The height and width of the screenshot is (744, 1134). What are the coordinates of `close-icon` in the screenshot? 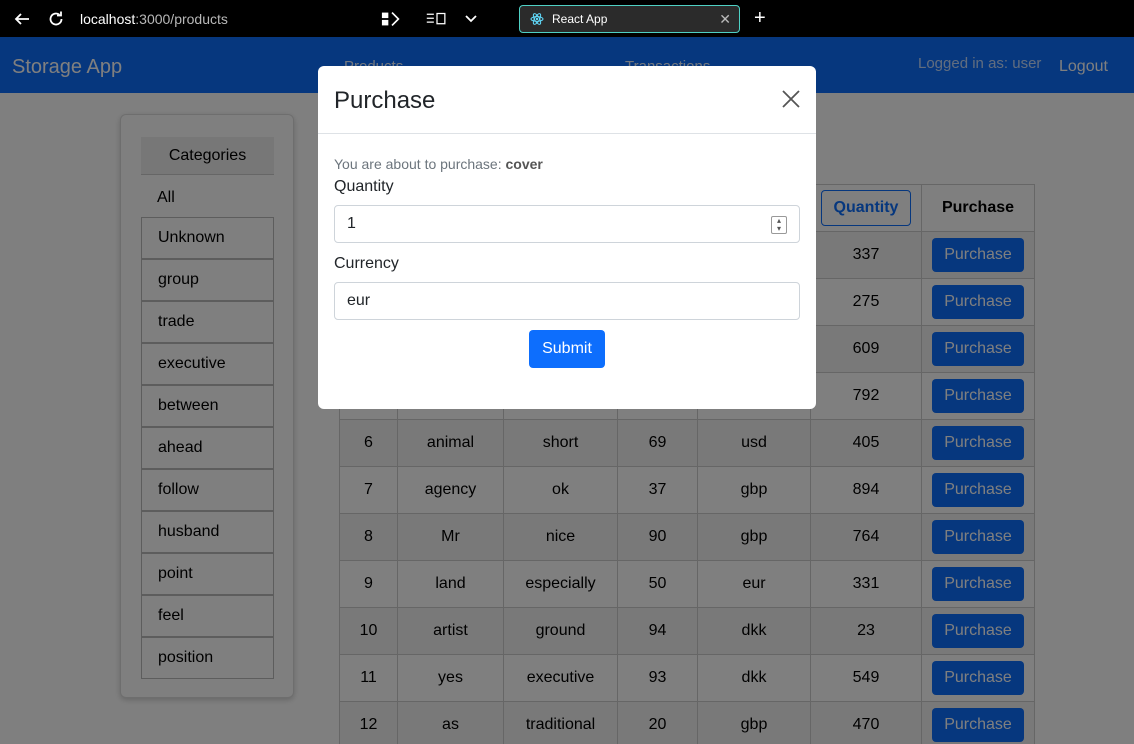 It's located at (791, 99).